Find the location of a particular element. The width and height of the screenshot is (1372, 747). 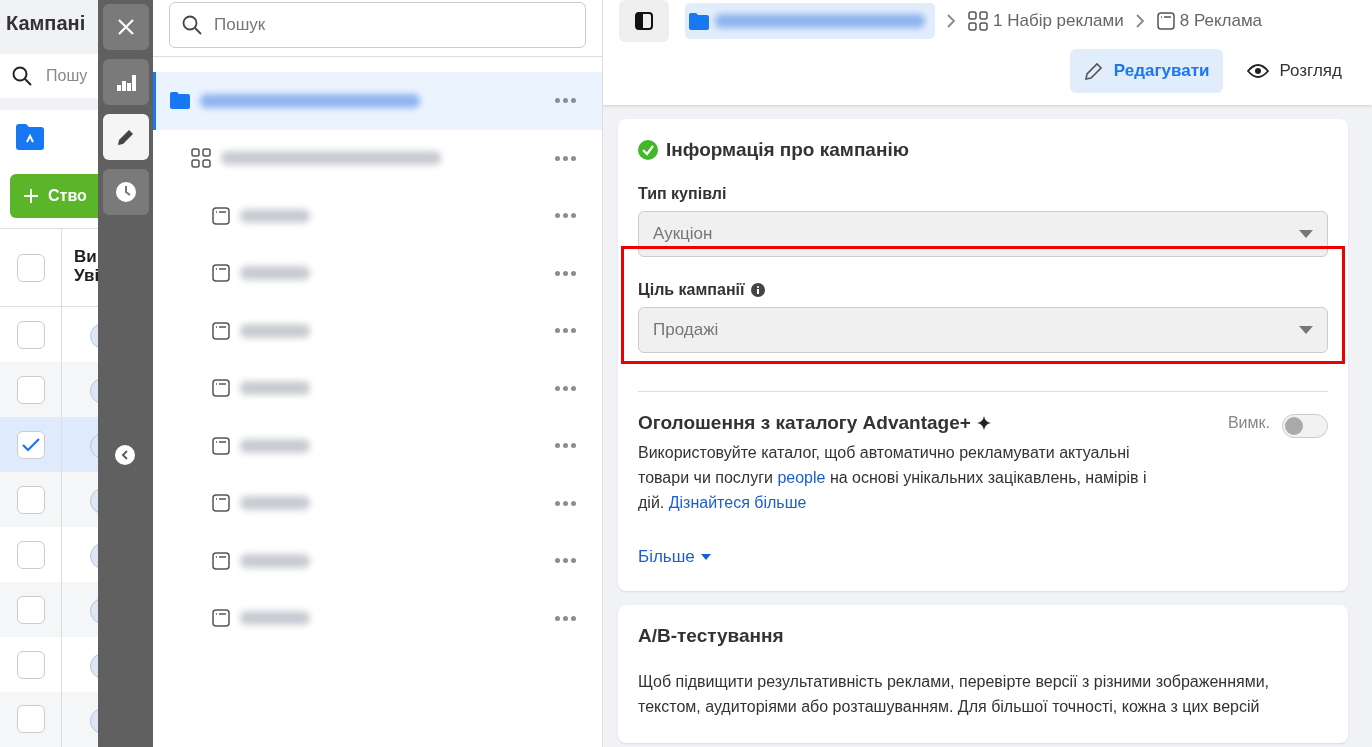

panel-toggle-button is located at coordinates (644, 21).